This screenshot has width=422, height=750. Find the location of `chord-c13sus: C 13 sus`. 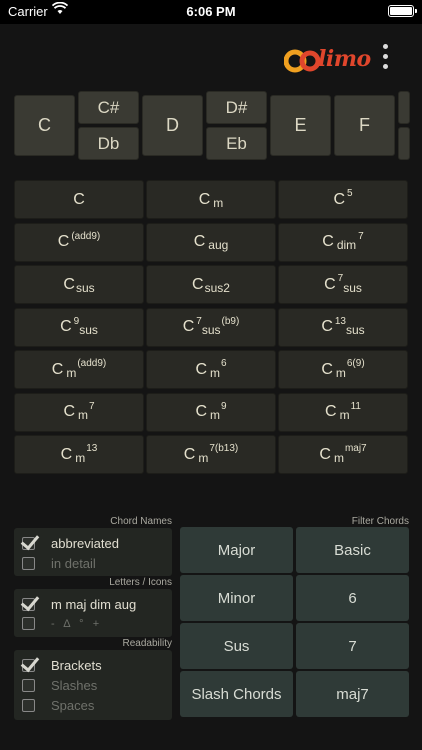

chord-c13sus: C 13 sus is located at coordinates (343, 327).